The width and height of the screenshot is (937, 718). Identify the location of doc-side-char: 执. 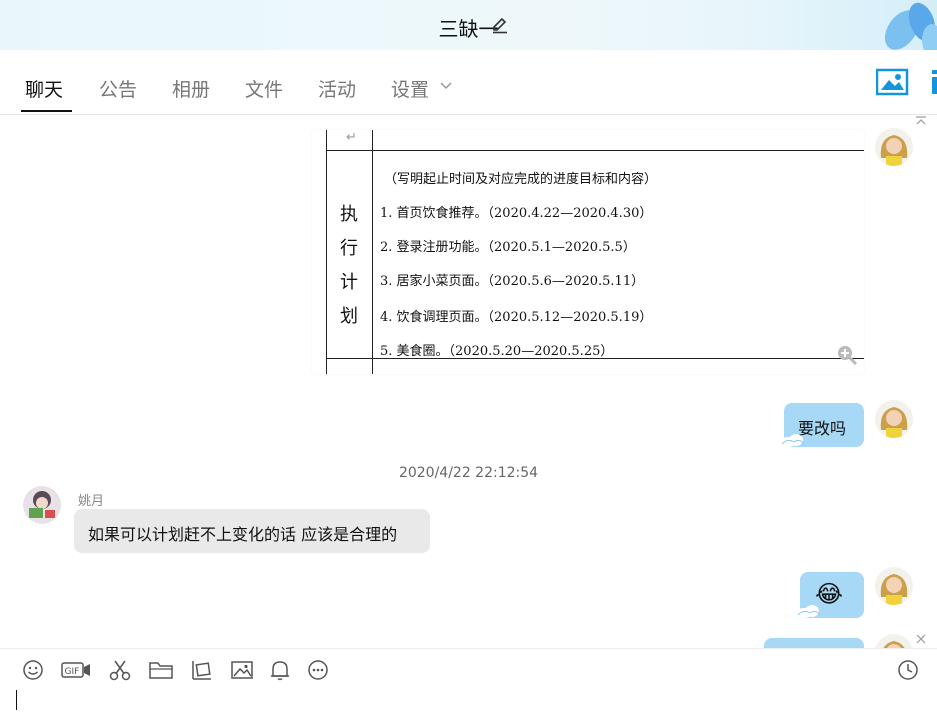
(349, 214).